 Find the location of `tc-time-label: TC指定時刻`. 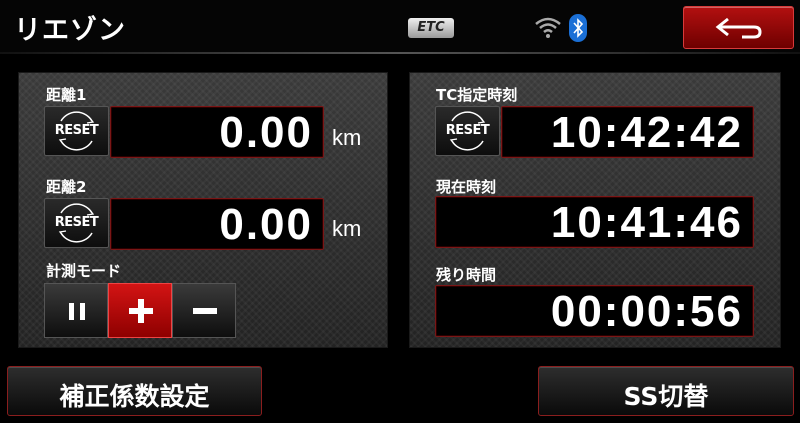

tc-time-label: TC指定時刻 is located at coordinates (477, 95).